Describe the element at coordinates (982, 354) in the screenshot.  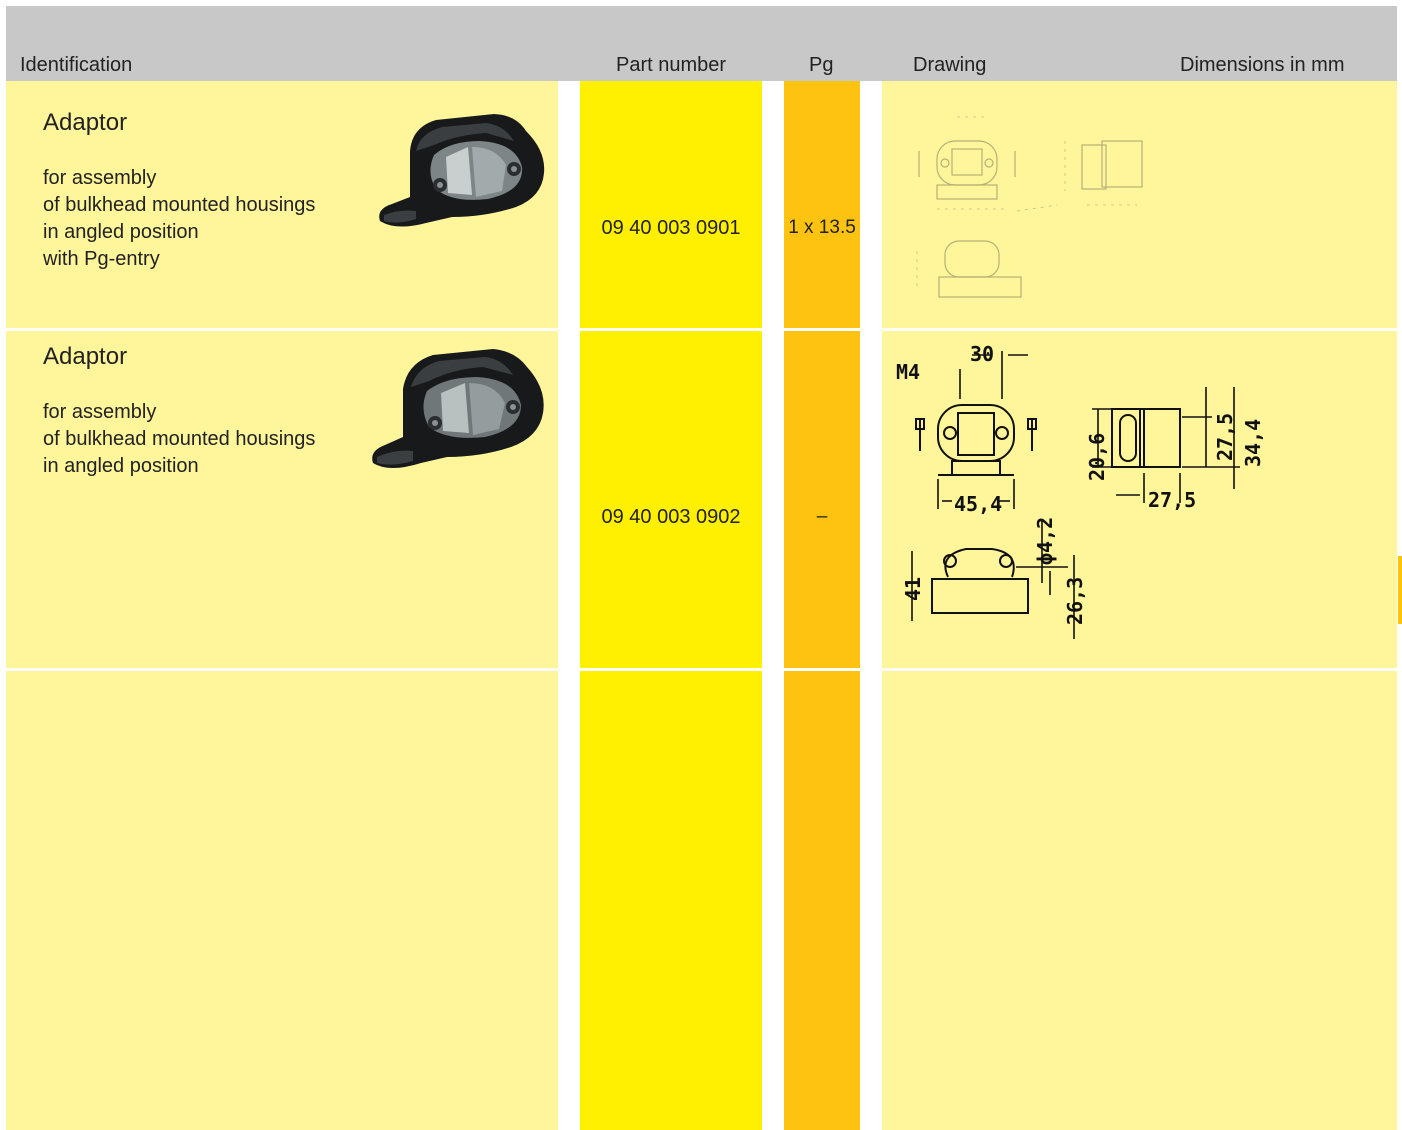
I see `dim-30: 30` at that location.